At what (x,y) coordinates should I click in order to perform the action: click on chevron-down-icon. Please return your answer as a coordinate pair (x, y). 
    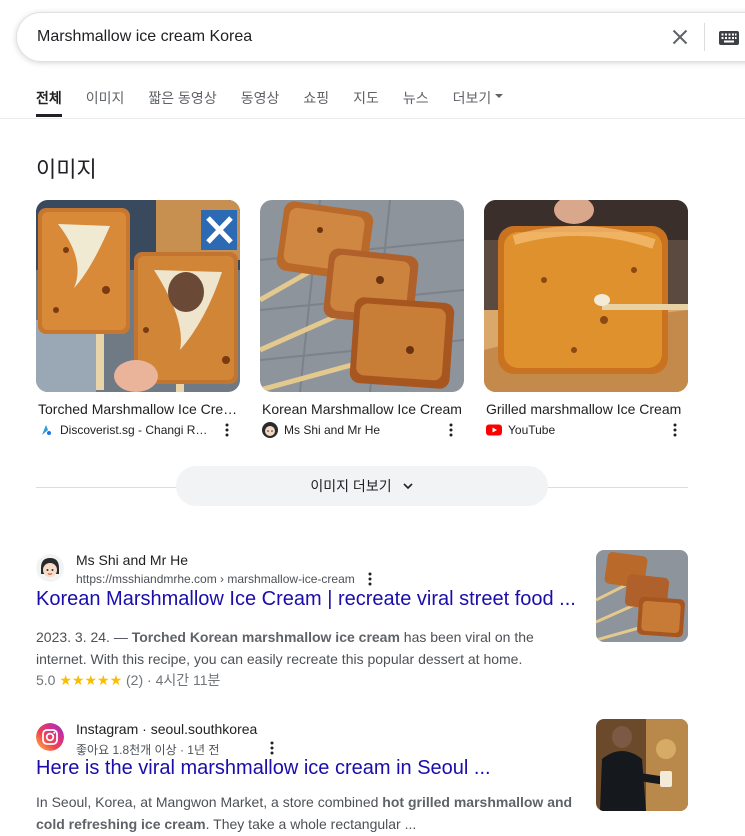
    Looking at the image, I should click on (408, 486).